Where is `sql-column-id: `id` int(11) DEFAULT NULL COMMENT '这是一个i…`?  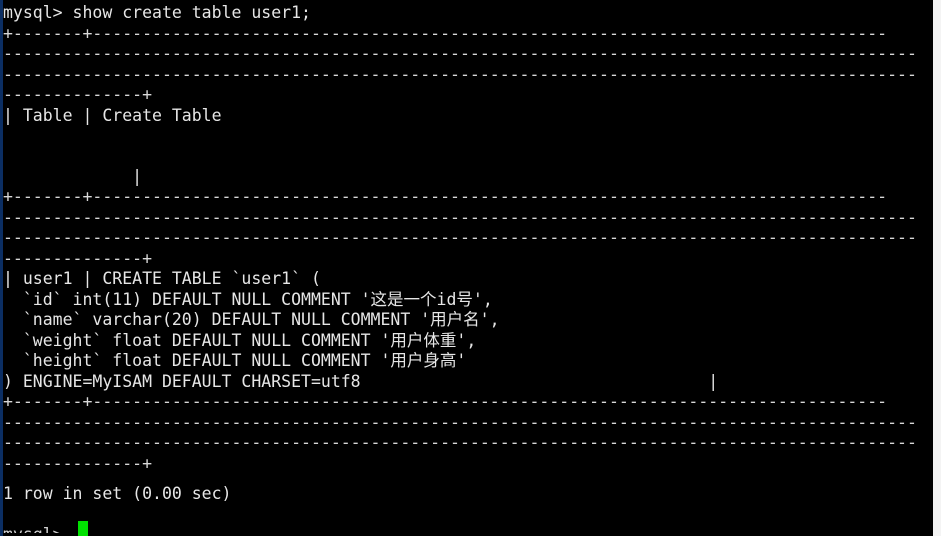
sql-column-id: `id` int(11) DEFAULT NULL COMMENT '这是一个i… is located at coordinates (248, 299).